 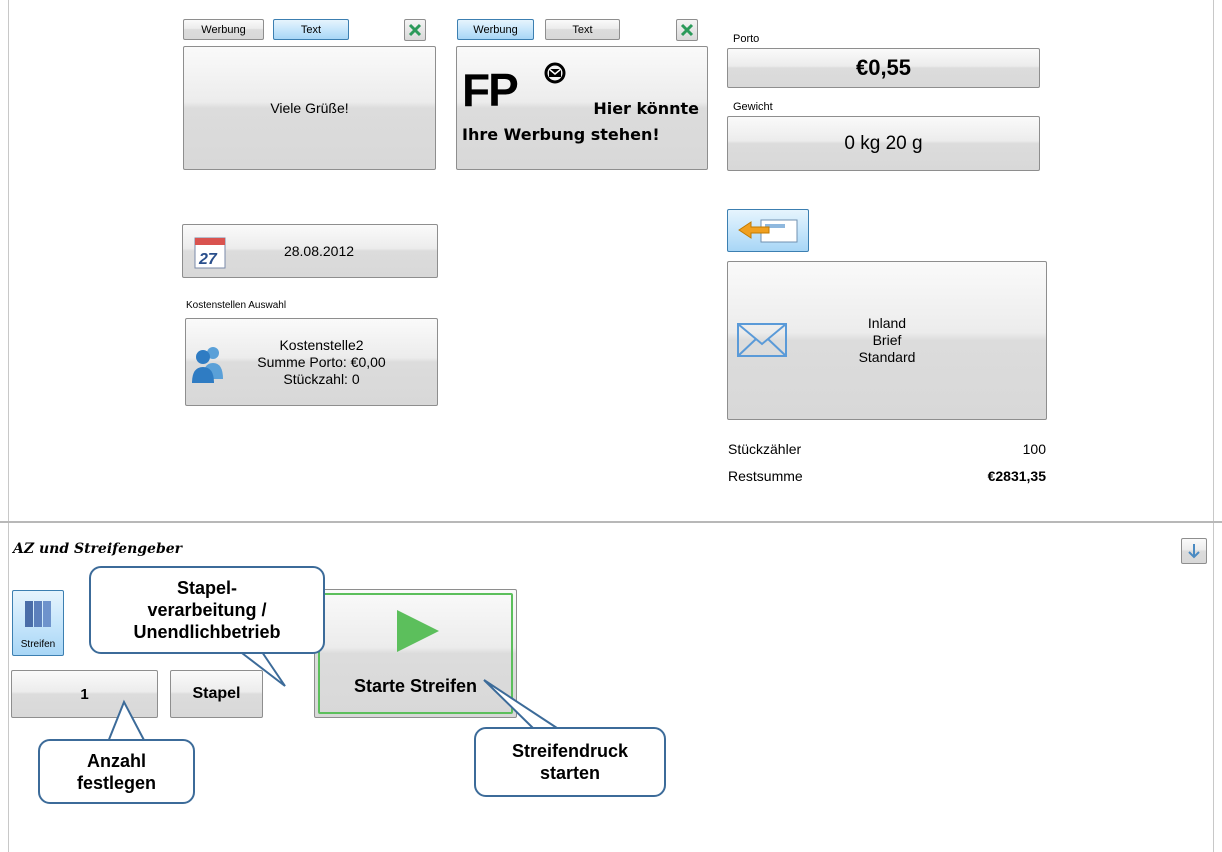 I want to click on callout-stapel-line2: verarbeitung /, so click(x=207, y=610).